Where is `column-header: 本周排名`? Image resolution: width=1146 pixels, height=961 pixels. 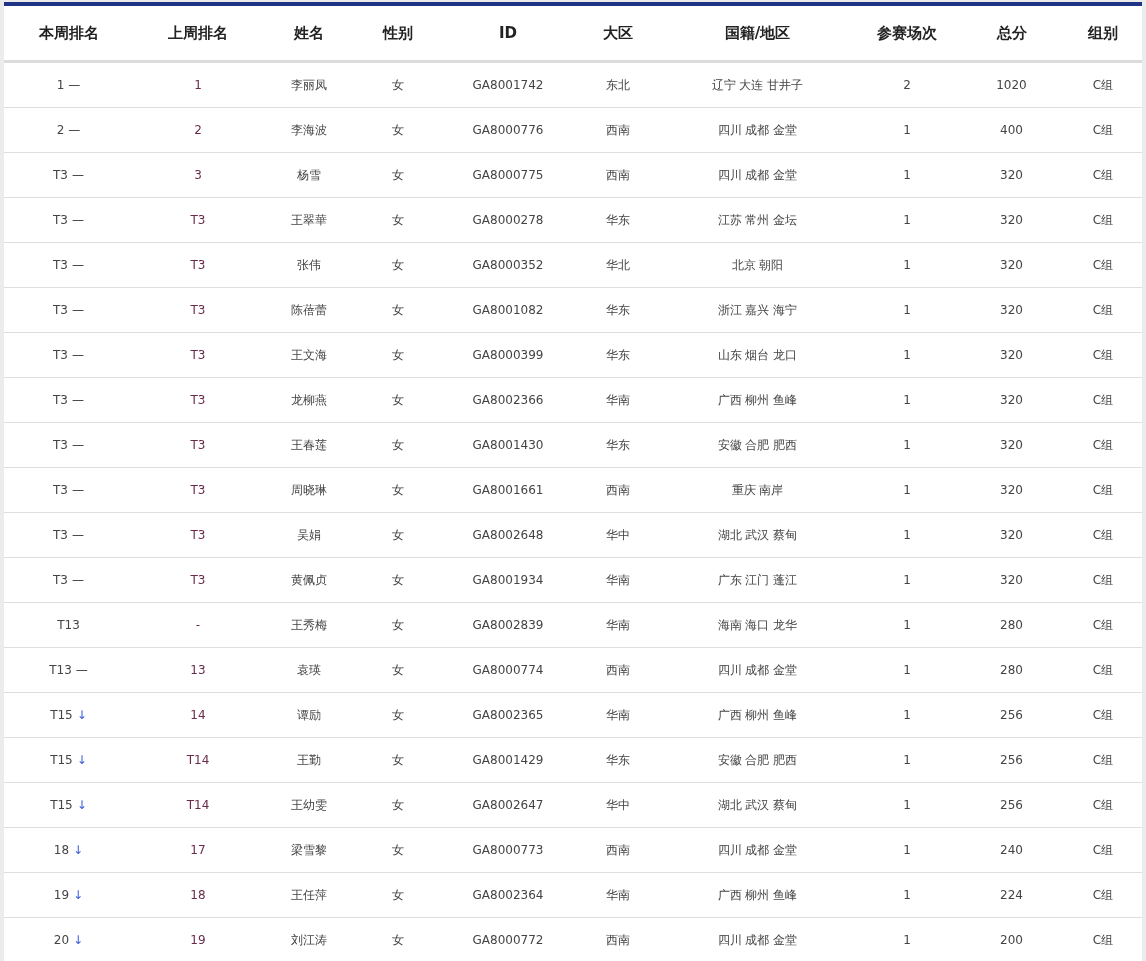 column-header: 本周排名 is located at coordinates (68, 33).